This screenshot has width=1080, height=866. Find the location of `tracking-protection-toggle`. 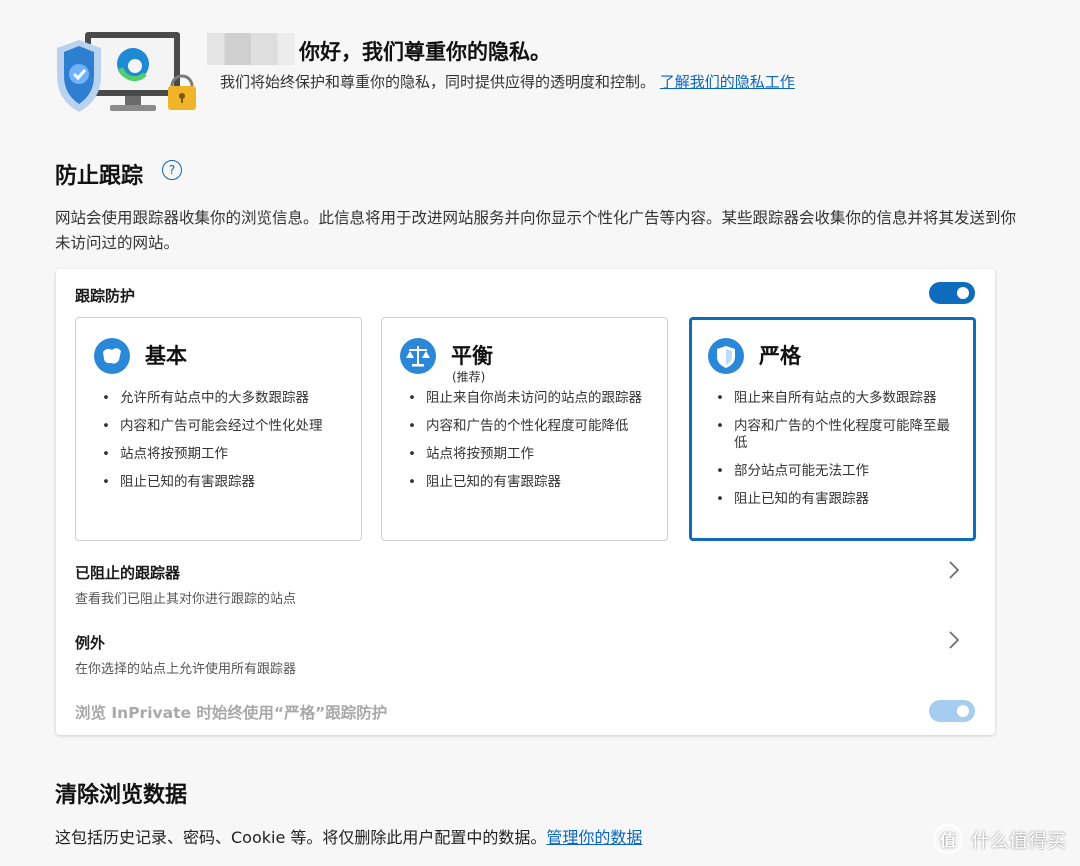

tracking-protection-toggle is located at coordinates (952, 293).